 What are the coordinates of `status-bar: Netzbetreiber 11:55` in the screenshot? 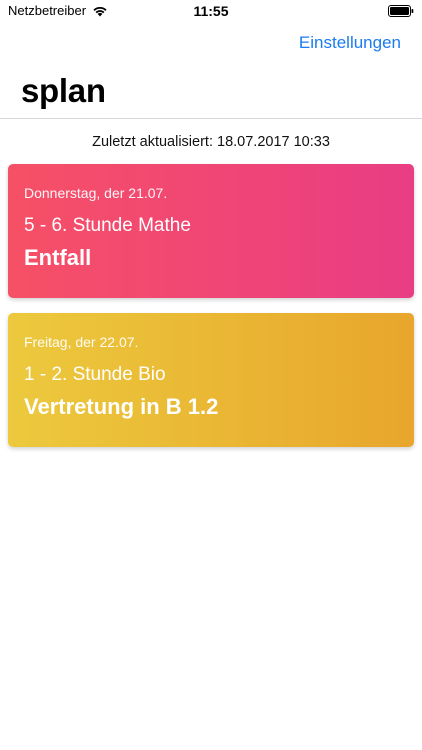 It's located at (211, 11).